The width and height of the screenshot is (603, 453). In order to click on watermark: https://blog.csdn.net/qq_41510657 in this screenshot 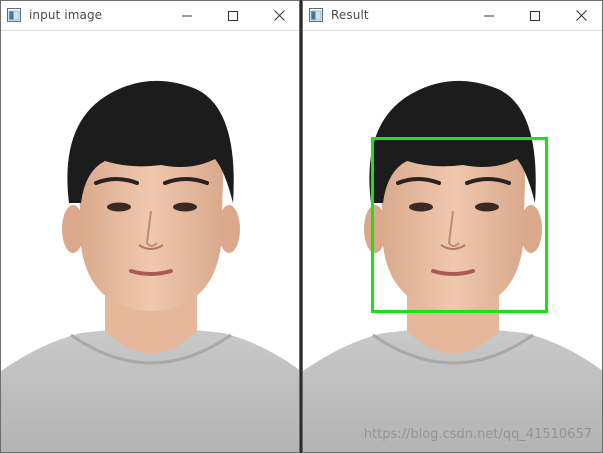, I will do `click(477, 434)`.